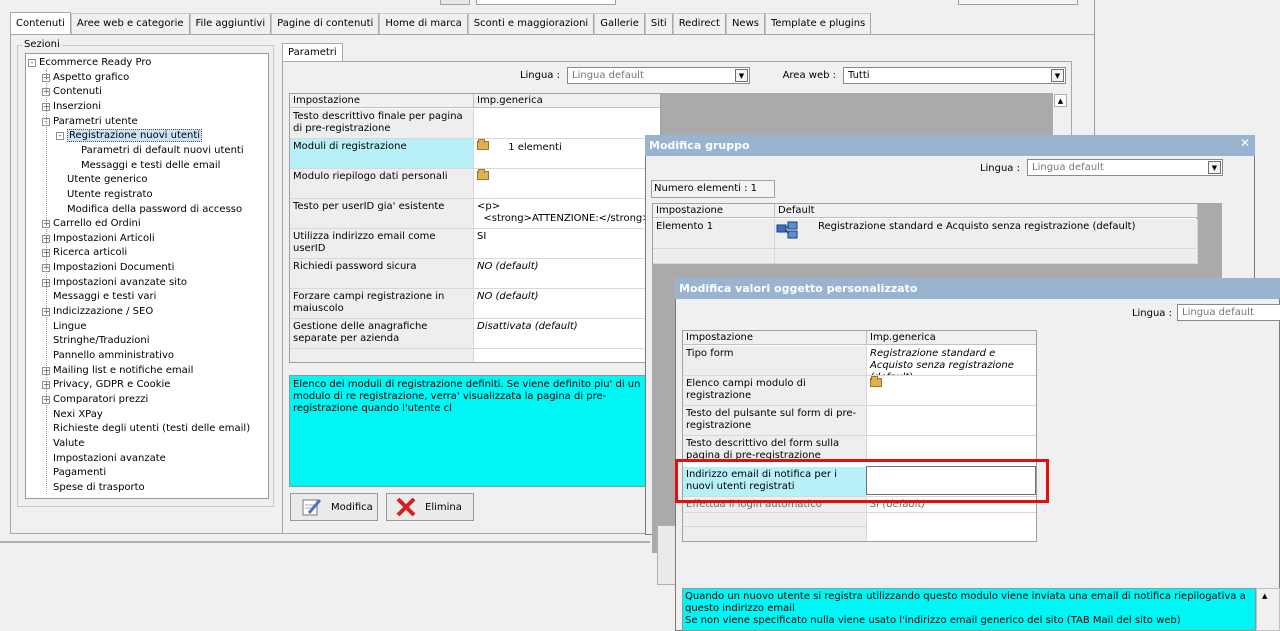 This screenshot has height=631, width=1280. I want to click on tree-item: + Contenuti, so click(72, 92).